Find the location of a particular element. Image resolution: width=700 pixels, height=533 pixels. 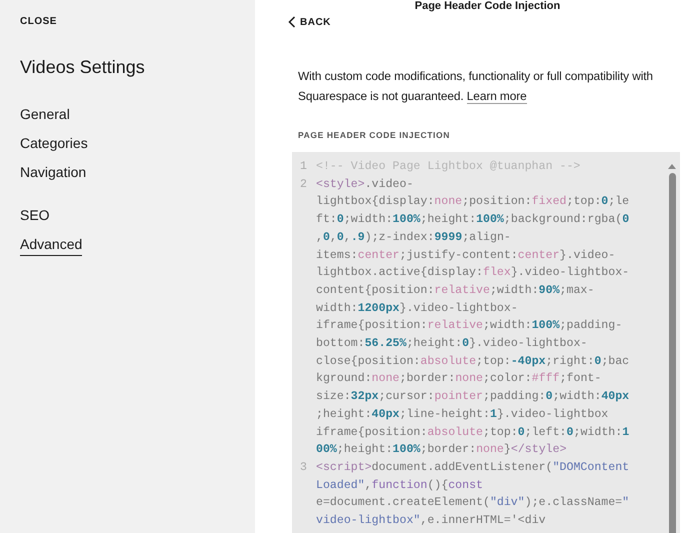

code-line: lightbox.active{display:flex}.video-lightbox- is located at coordinates (473, 273).